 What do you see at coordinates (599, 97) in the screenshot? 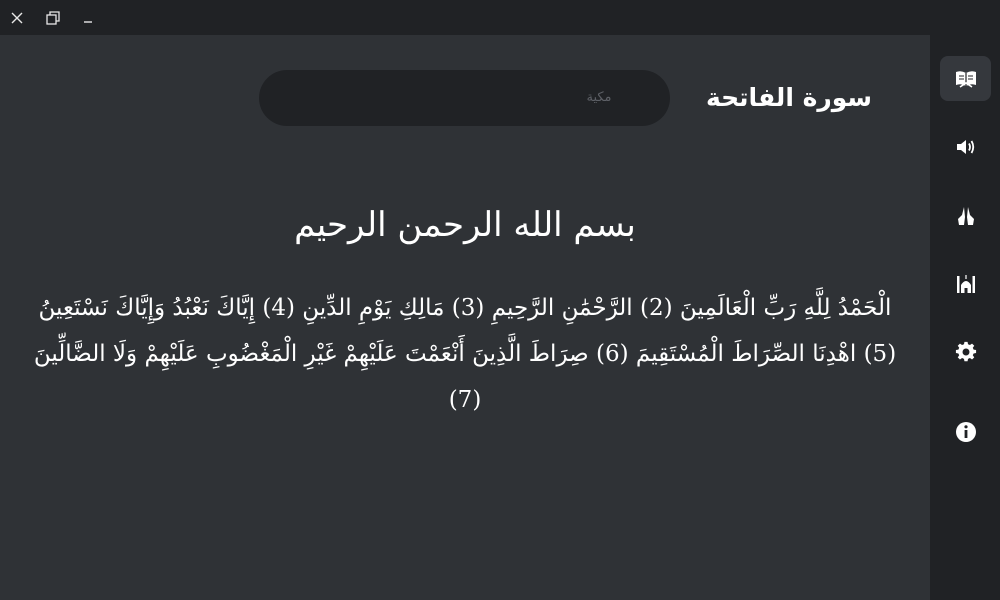
I see `revelation-type: مكية` at bounding box center [599, 97].